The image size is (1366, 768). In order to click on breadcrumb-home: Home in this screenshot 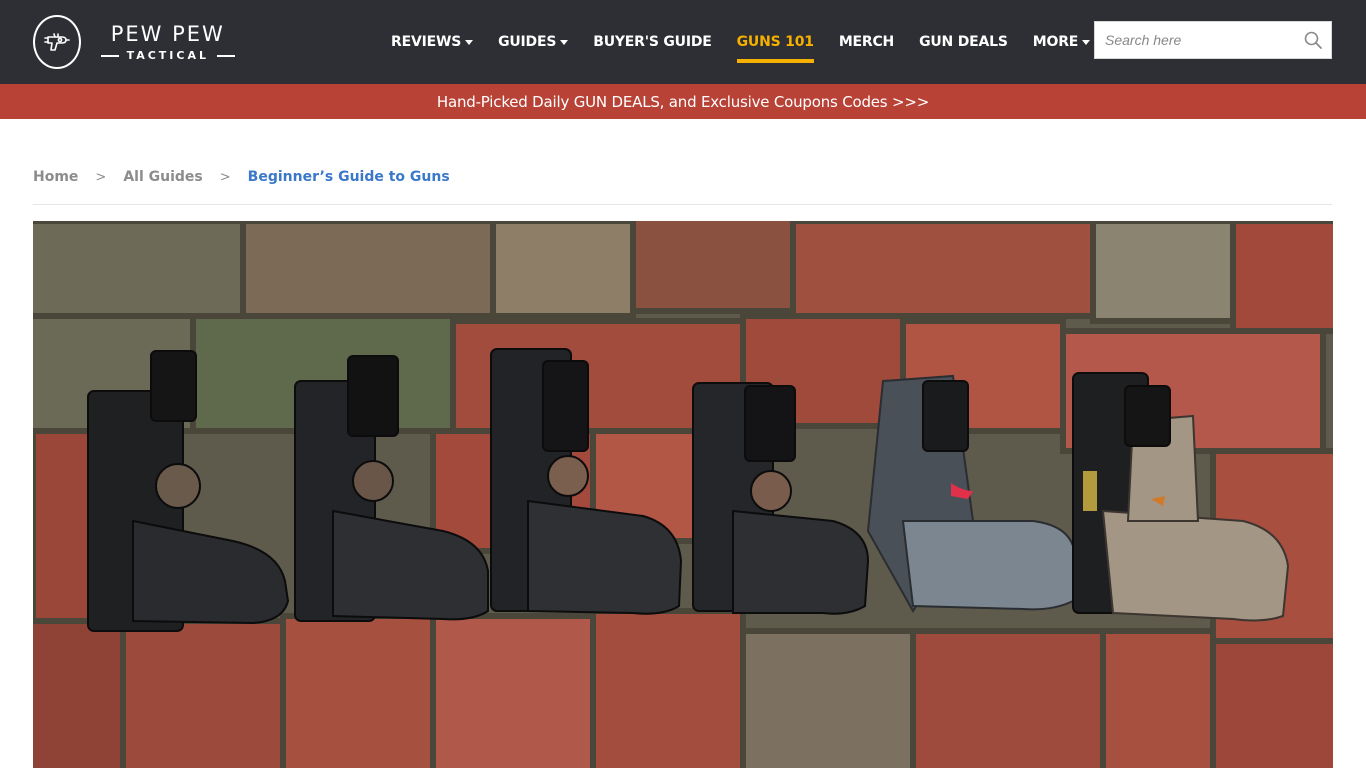, I will do `click(55, 177)`.